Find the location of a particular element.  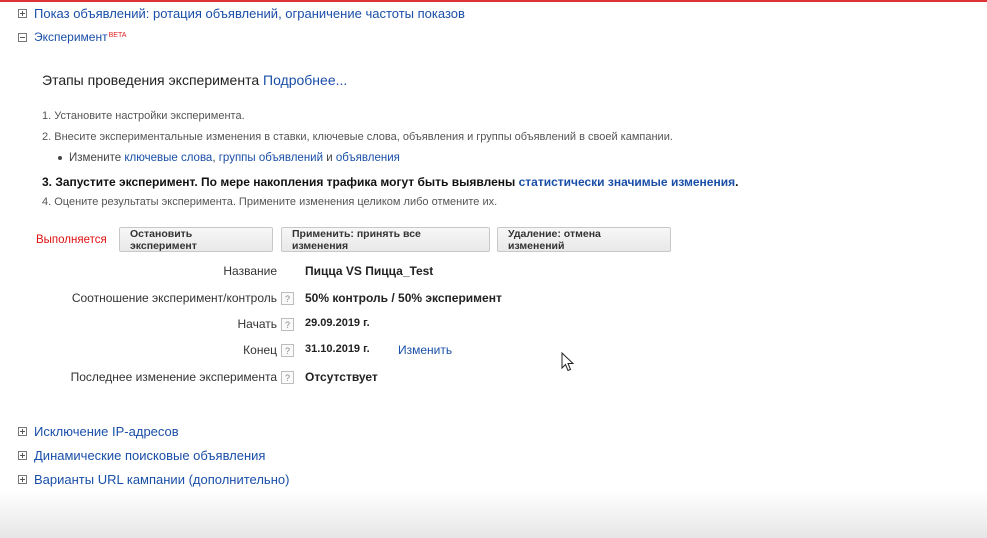

start-value: 29.09.2019 г. is located at coordinates (337, 323).